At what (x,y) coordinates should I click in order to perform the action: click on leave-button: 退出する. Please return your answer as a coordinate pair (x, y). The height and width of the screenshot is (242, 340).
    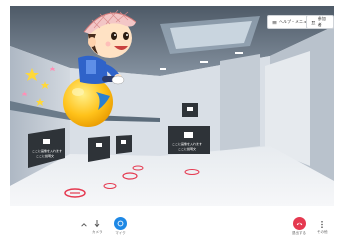
    Looking at the image, I should click on (299, 226).